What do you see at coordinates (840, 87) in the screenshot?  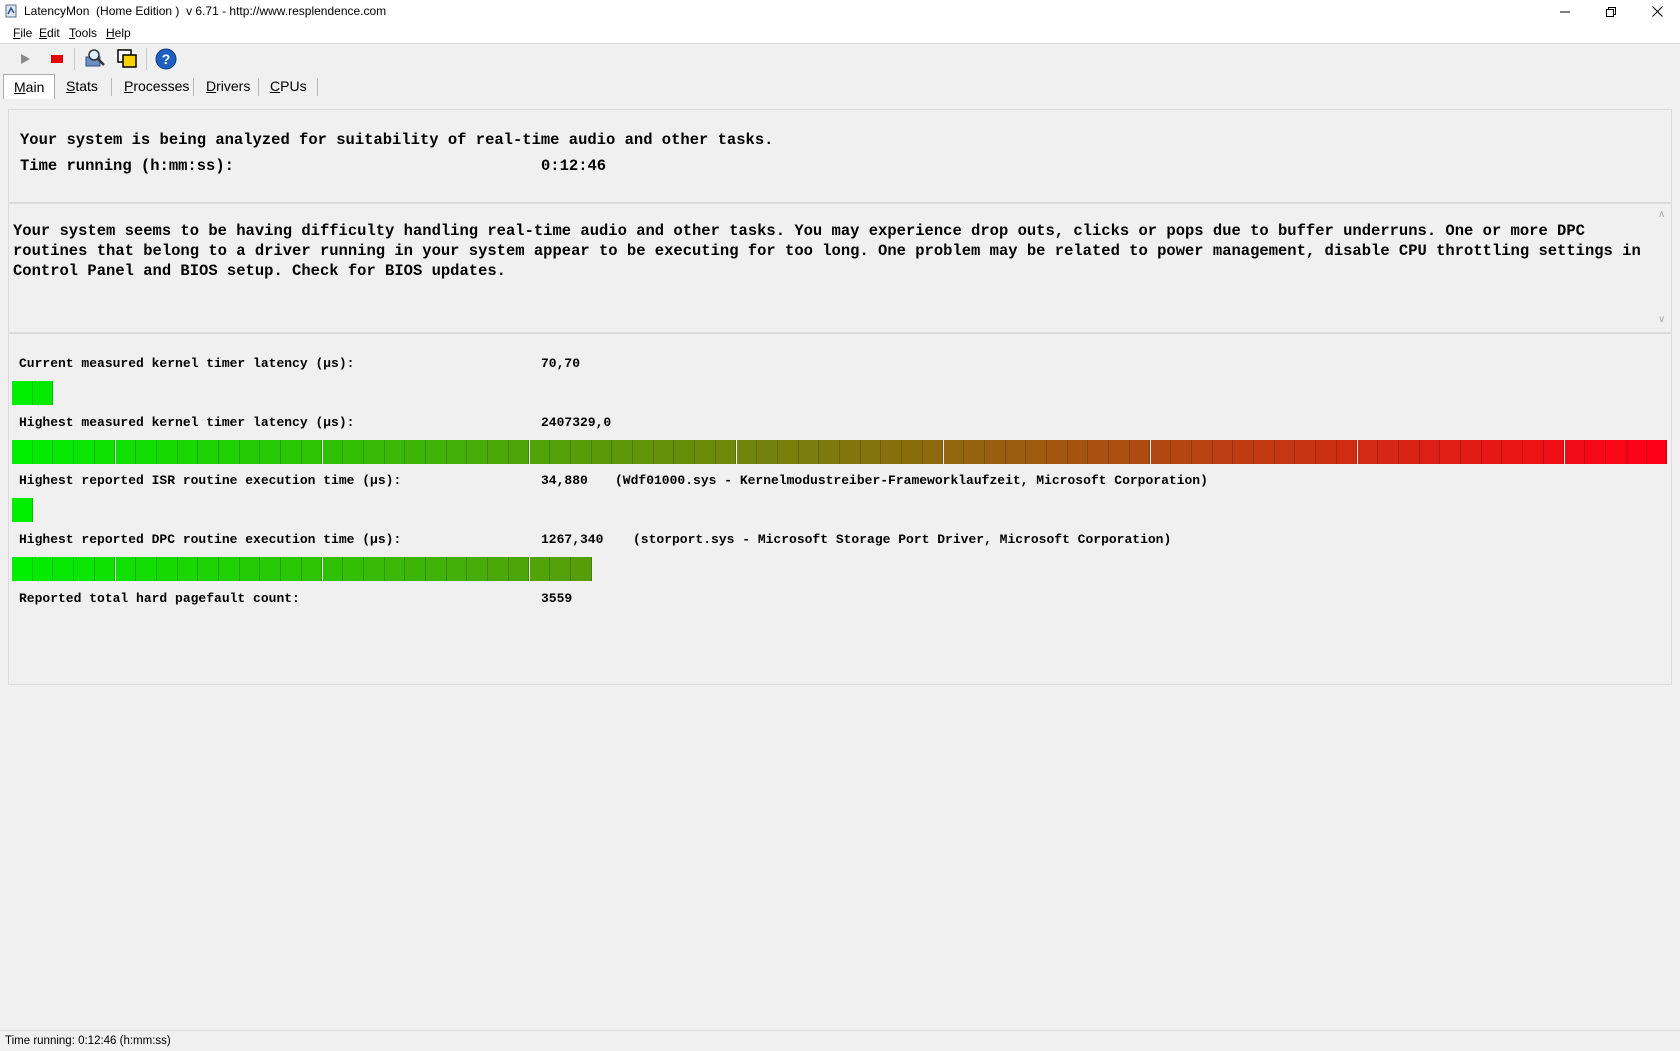 I see `tab-bar: Main Stats Processes Drivers CPUs` at bounding box center [840, 87].